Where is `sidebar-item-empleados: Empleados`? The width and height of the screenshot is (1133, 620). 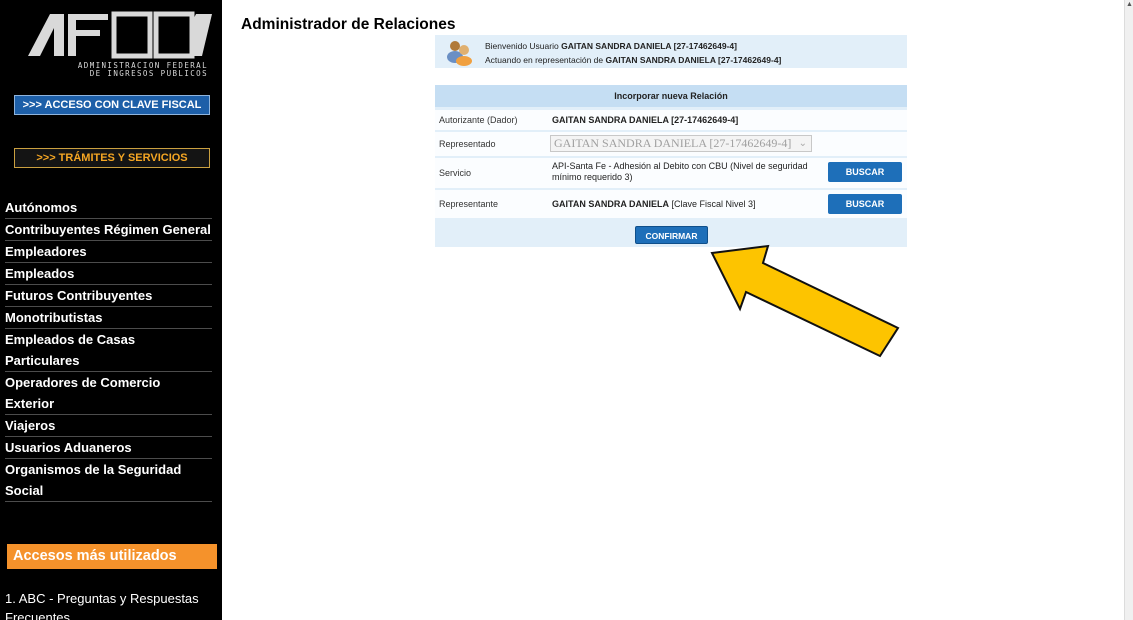
sidebar-item-empleados: Empleados is located at coordinates (108, 274).